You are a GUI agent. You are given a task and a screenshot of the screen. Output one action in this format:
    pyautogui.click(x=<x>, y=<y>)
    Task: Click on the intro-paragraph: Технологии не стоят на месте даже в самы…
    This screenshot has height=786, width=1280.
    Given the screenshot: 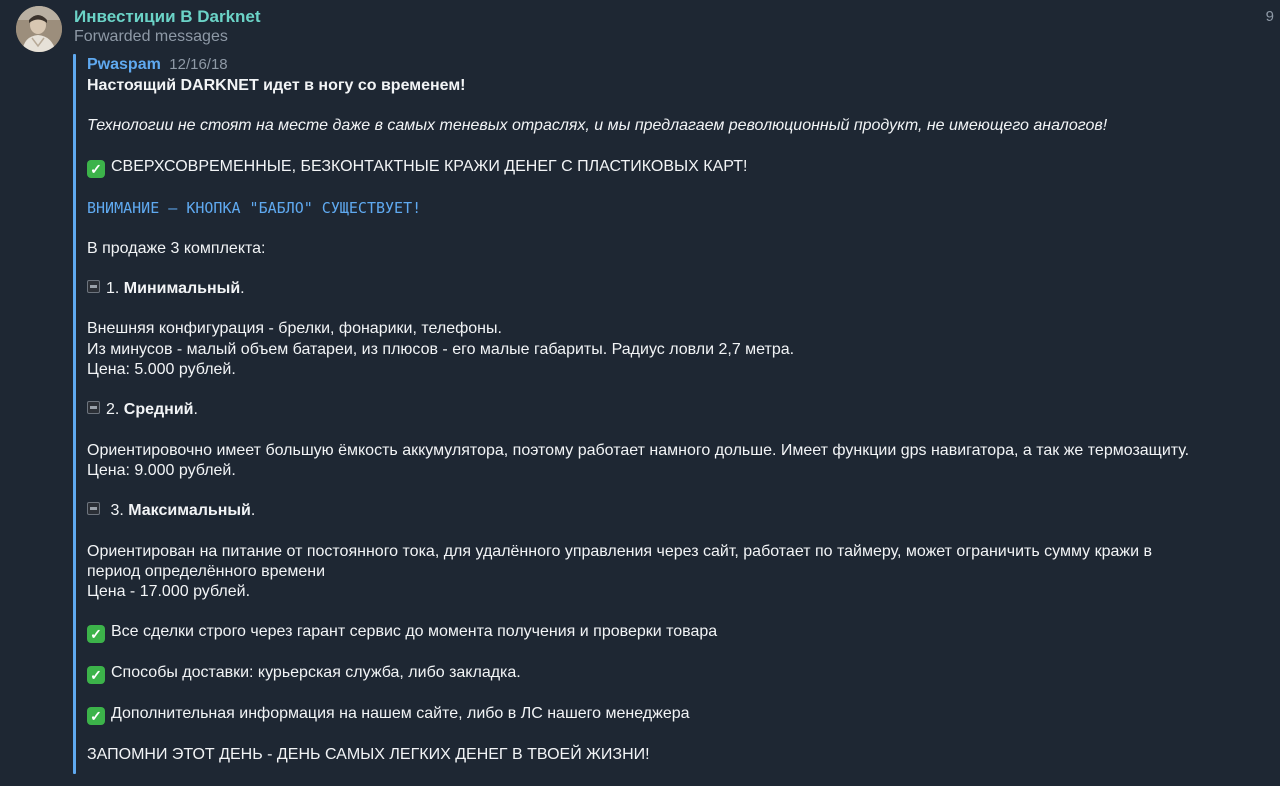 What is the action you would take?
    pyautogui.click(x=682, y=126)
    